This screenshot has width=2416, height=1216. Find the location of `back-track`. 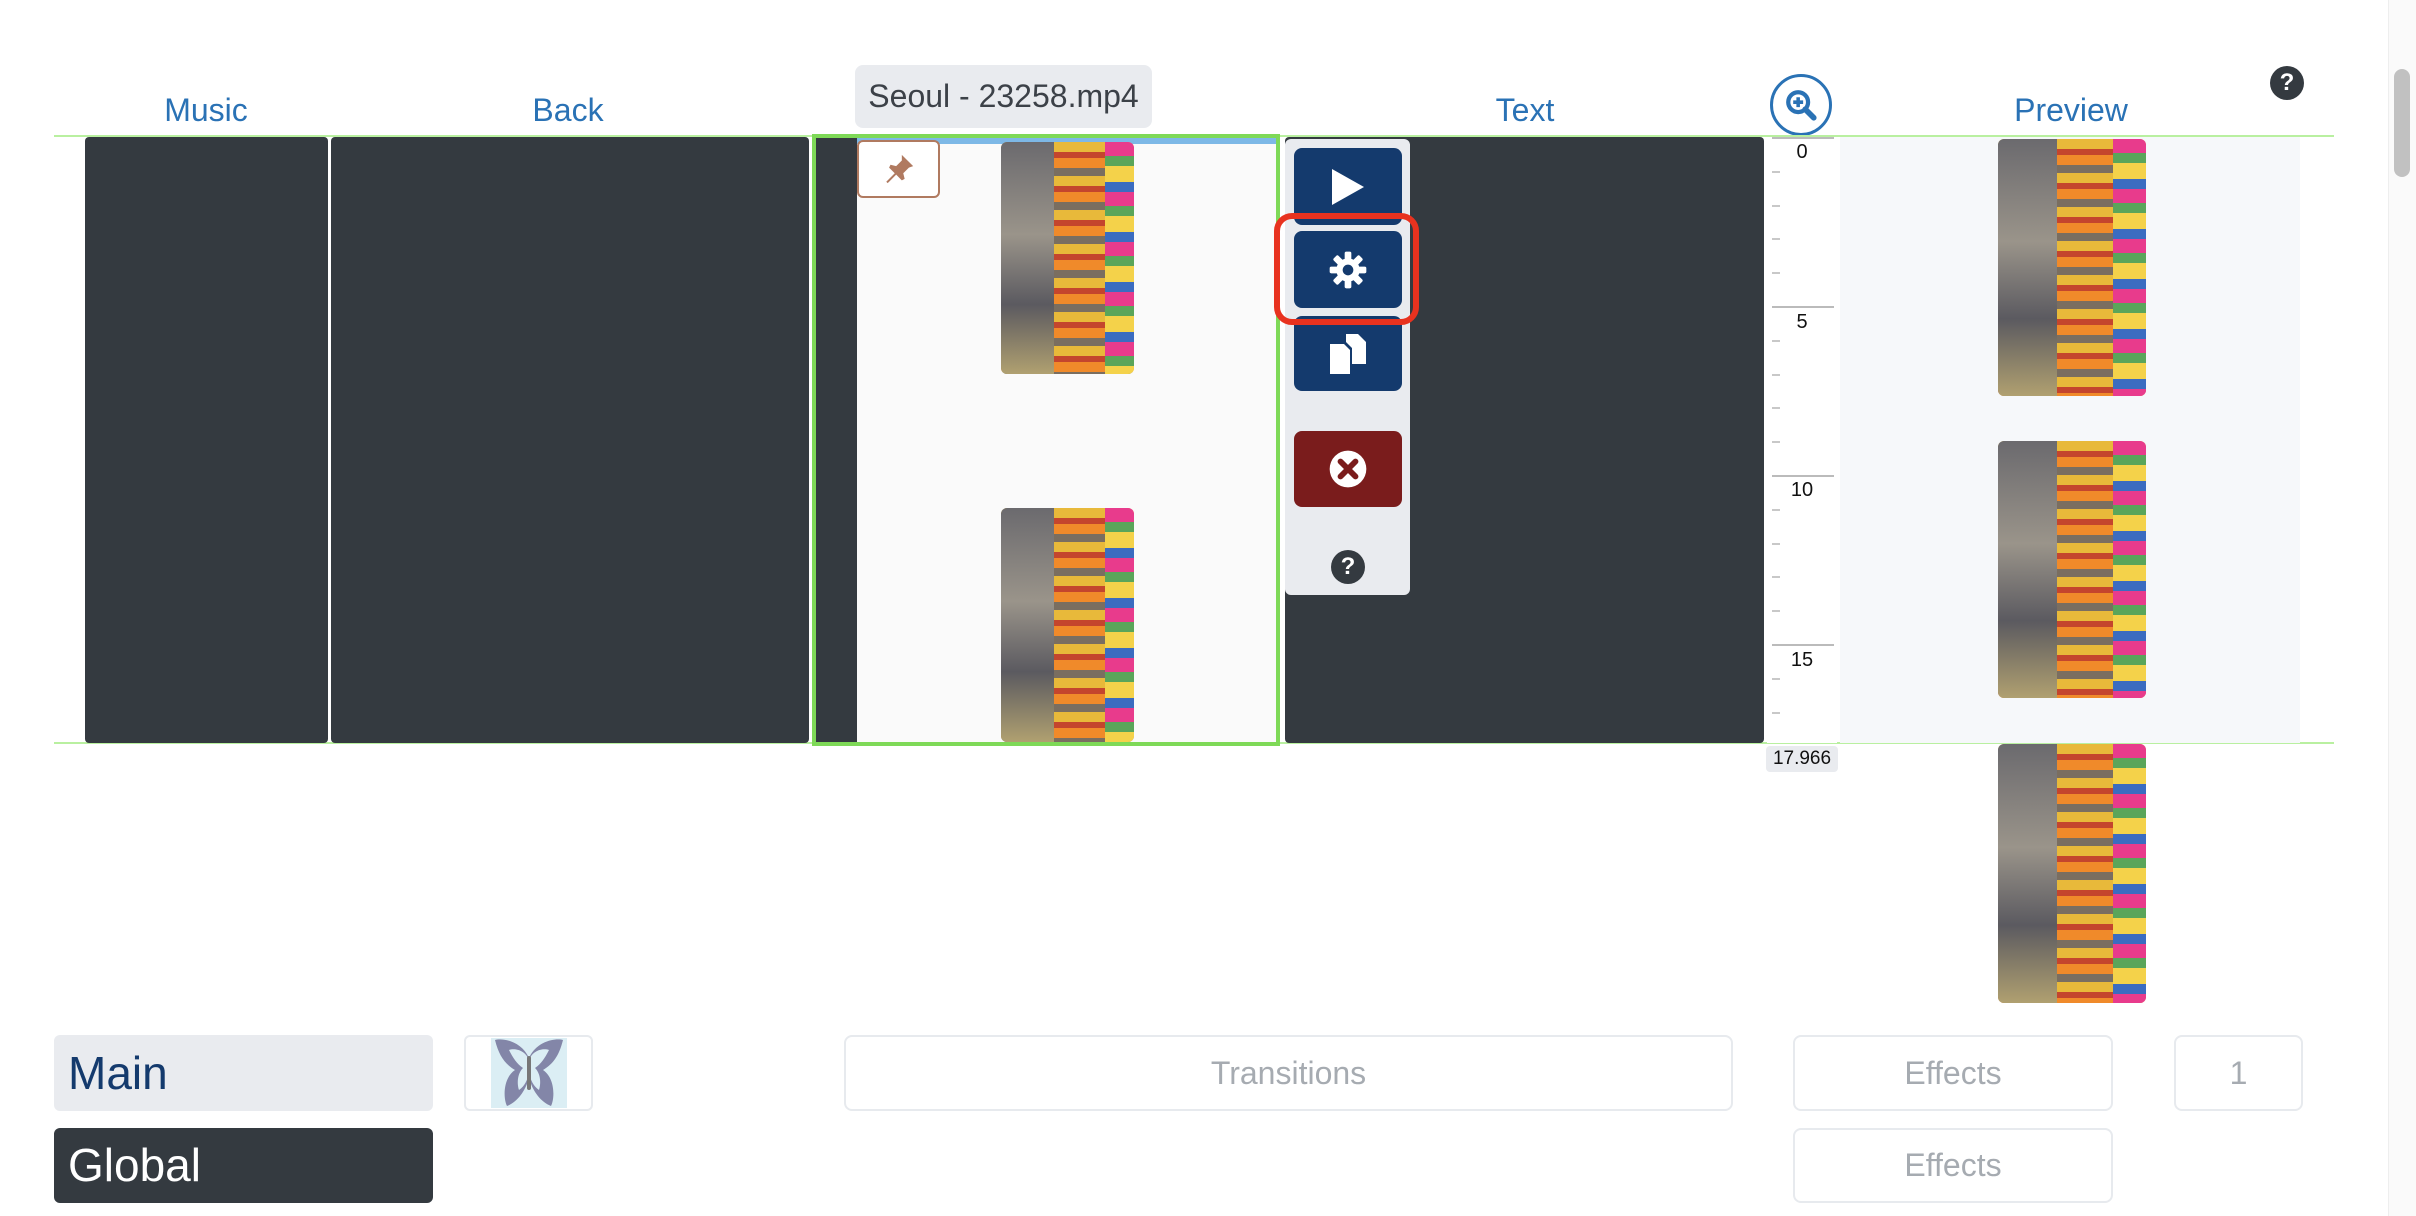

back-track is located at coordinates (570, 440).